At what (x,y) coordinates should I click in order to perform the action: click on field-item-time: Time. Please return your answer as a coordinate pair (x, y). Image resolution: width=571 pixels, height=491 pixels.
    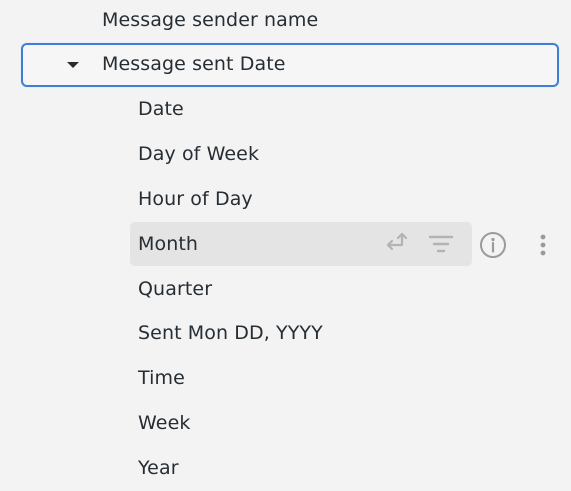
    Looking at the image, I should click on (301, 378).